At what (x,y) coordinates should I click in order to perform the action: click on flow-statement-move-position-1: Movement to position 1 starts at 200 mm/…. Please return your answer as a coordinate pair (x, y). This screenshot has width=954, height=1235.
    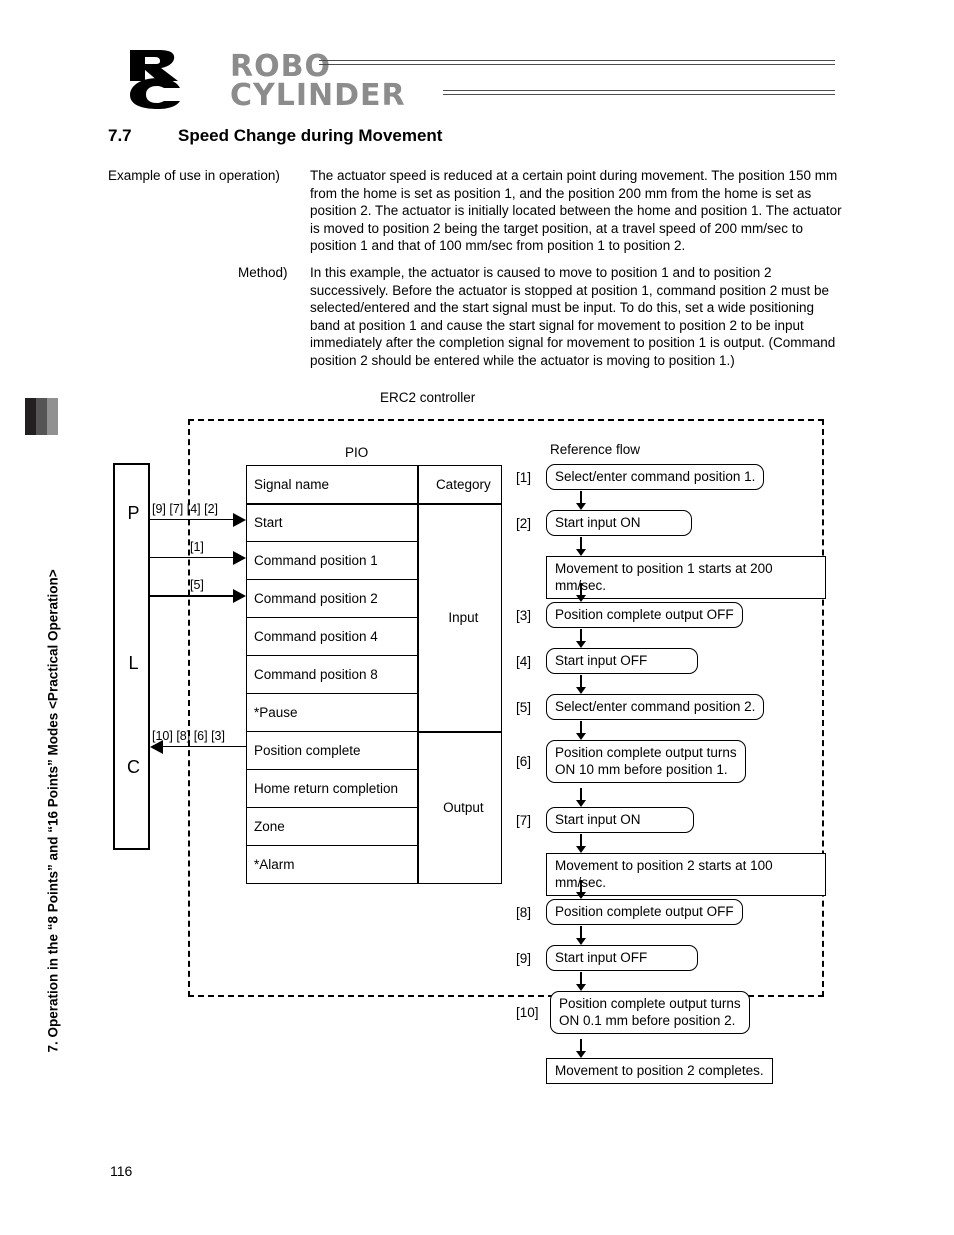
    Looking at the image, I should click on (686, 577).